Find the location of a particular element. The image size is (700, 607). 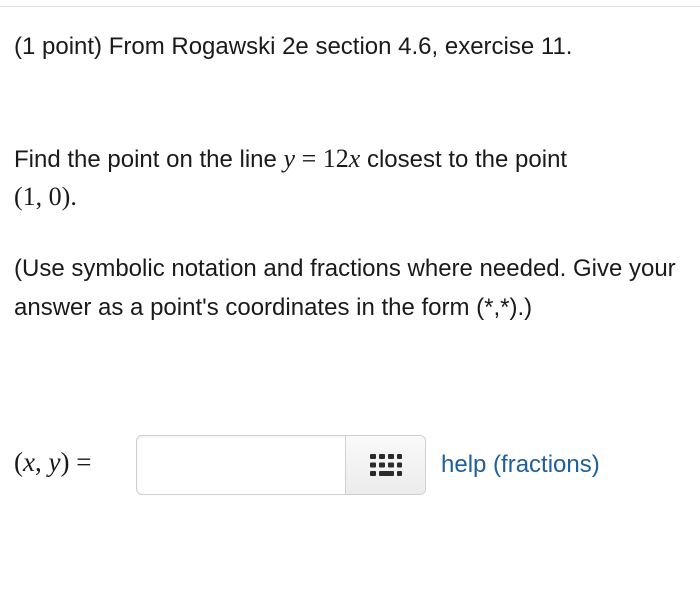

top-divider is located at coordinates (350, 6).